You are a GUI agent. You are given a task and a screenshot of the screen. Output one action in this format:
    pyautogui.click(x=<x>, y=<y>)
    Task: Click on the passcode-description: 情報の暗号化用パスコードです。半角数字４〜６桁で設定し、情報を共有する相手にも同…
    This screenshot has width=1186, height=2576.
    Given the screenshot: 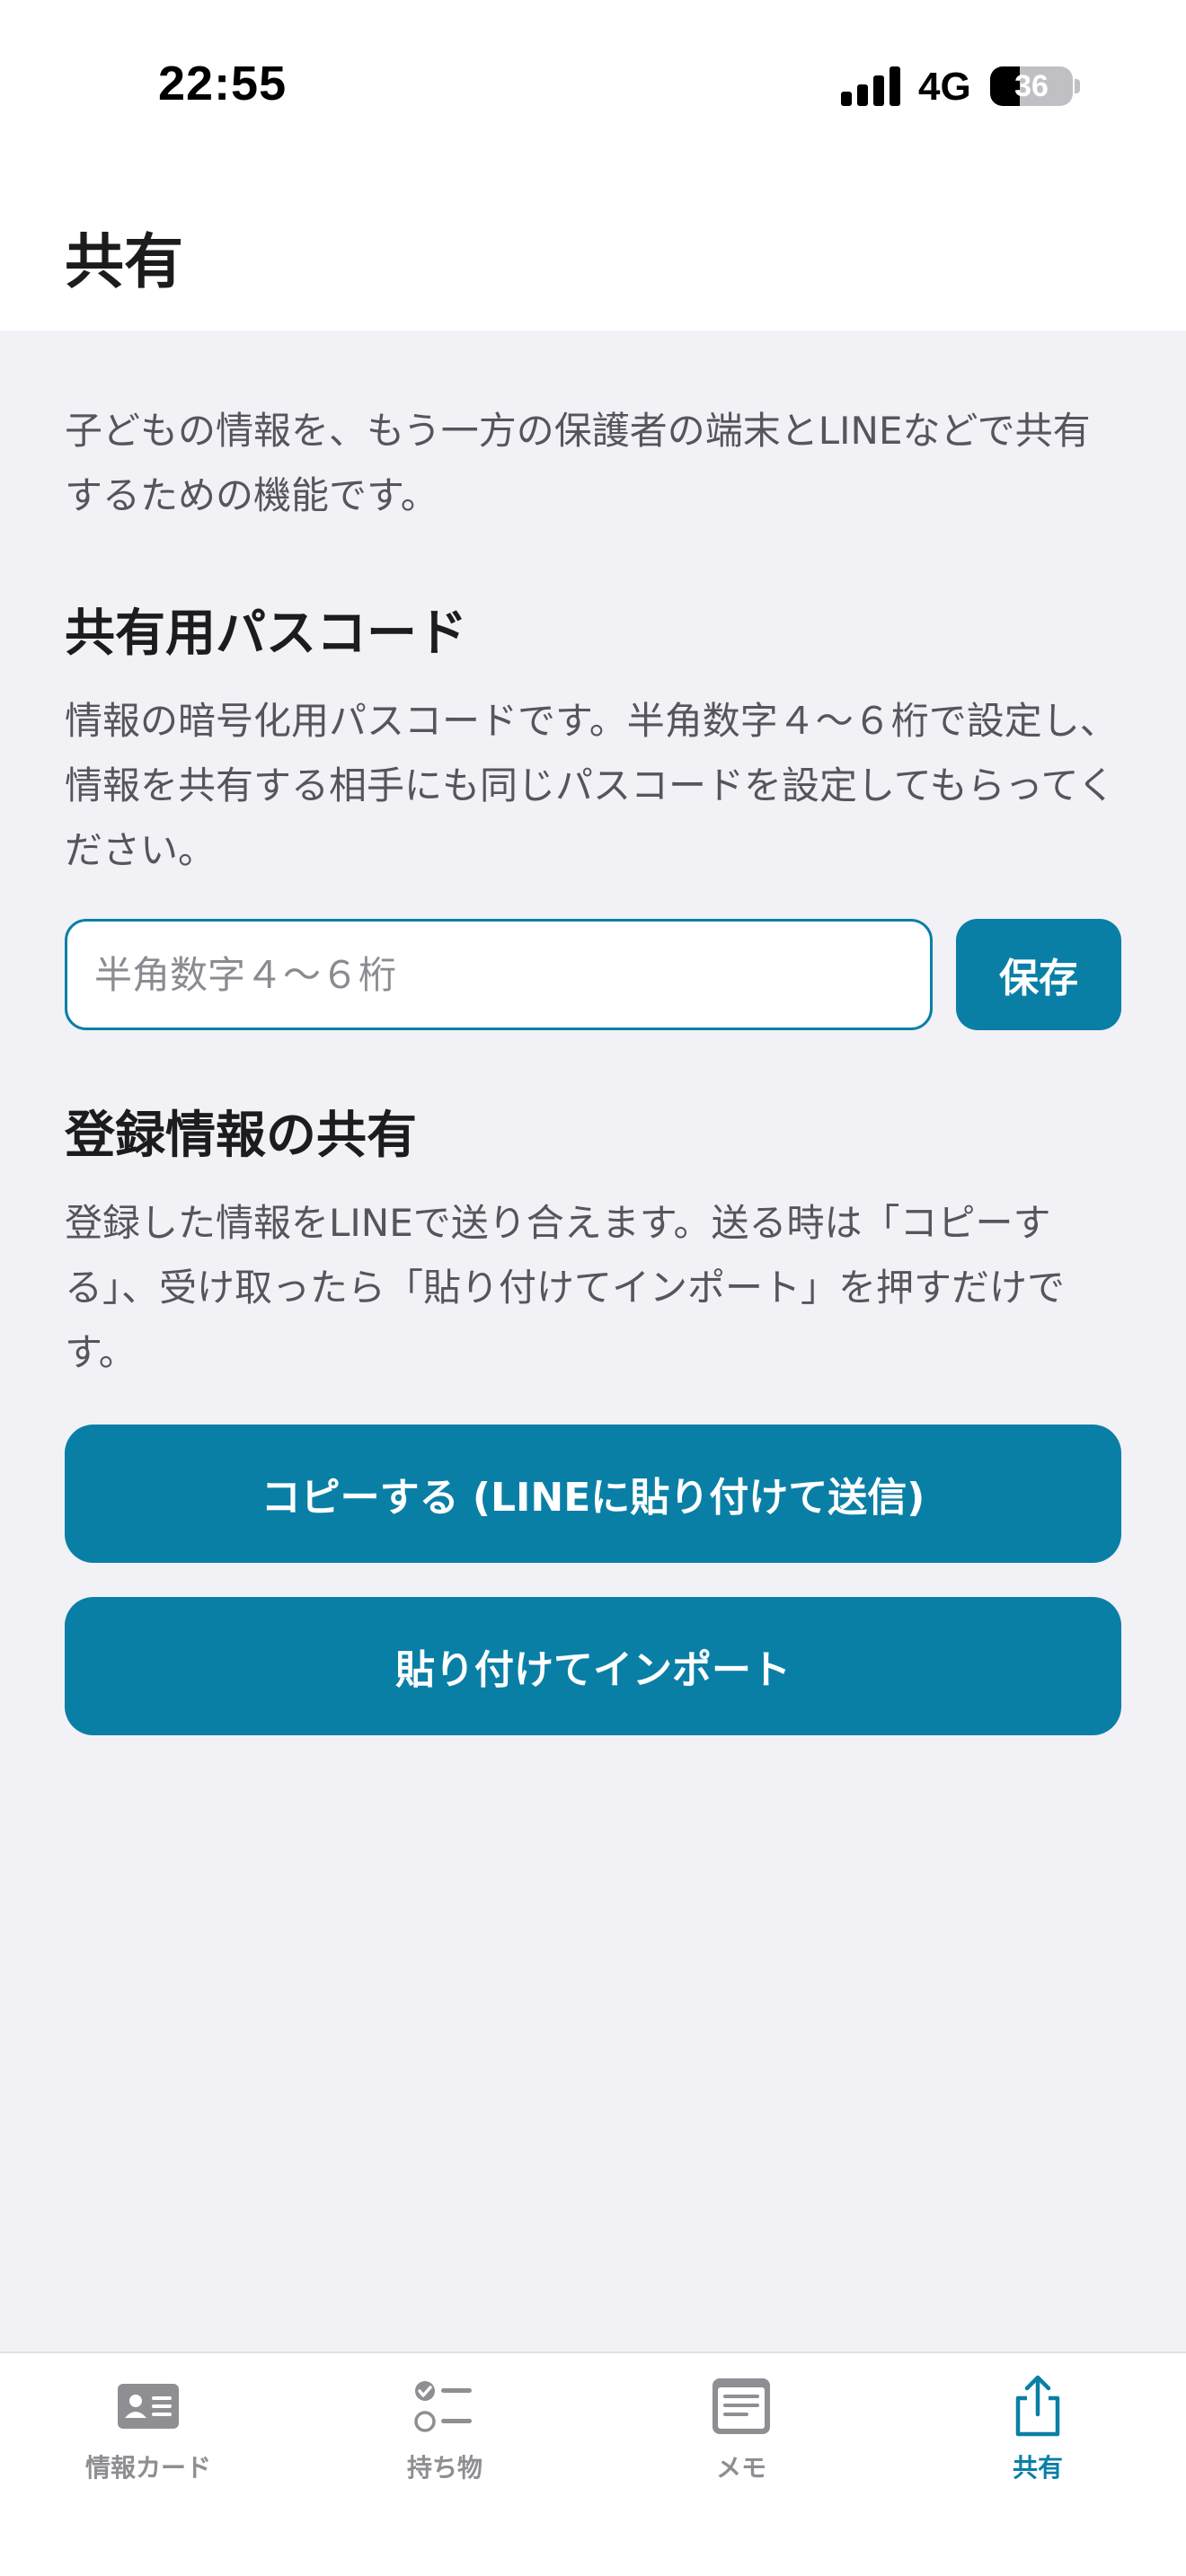 What is the action you would take?
    pyautogui.click(x=591, y=785)
    